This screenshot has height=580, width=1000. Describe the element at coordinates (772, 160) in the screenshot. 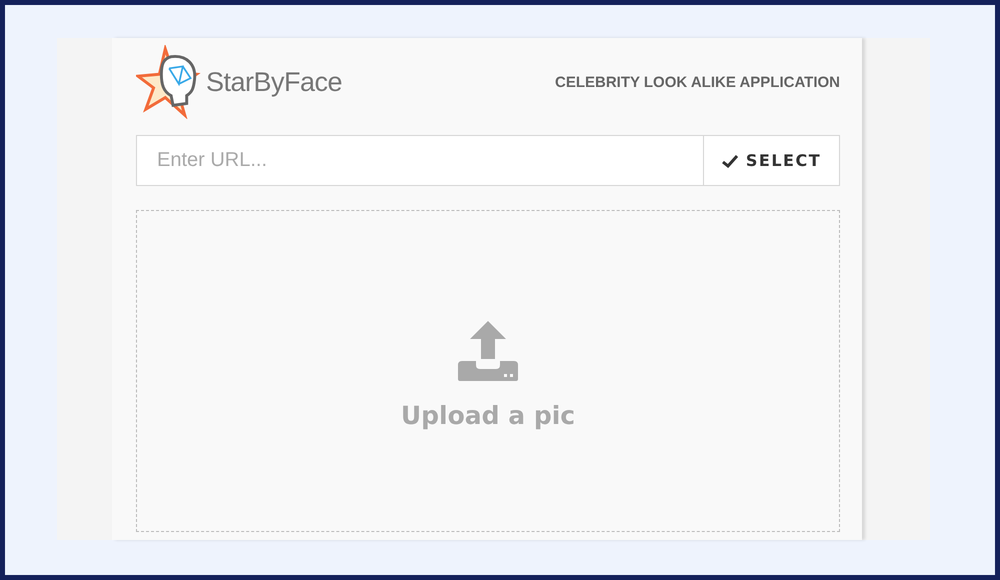

I see `select-button: SELECT` at that location.